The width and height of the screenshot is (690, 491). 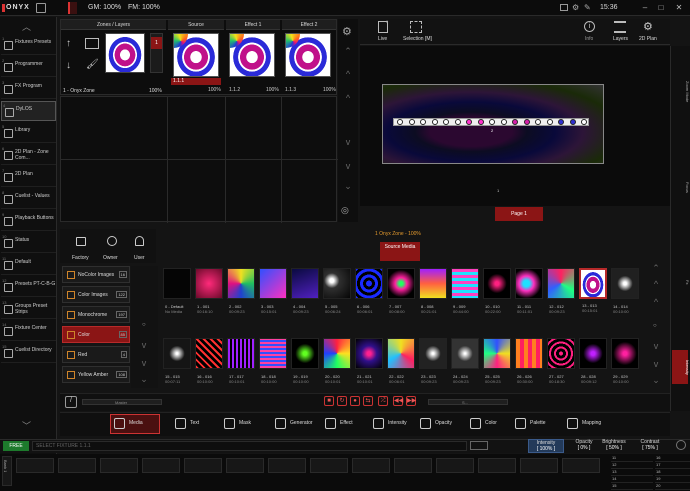 What do you see at coordinates (648, 39) in the screenshot?
I see `tab-2d-plan: 2D Plan` at bounding box center [648, 39].